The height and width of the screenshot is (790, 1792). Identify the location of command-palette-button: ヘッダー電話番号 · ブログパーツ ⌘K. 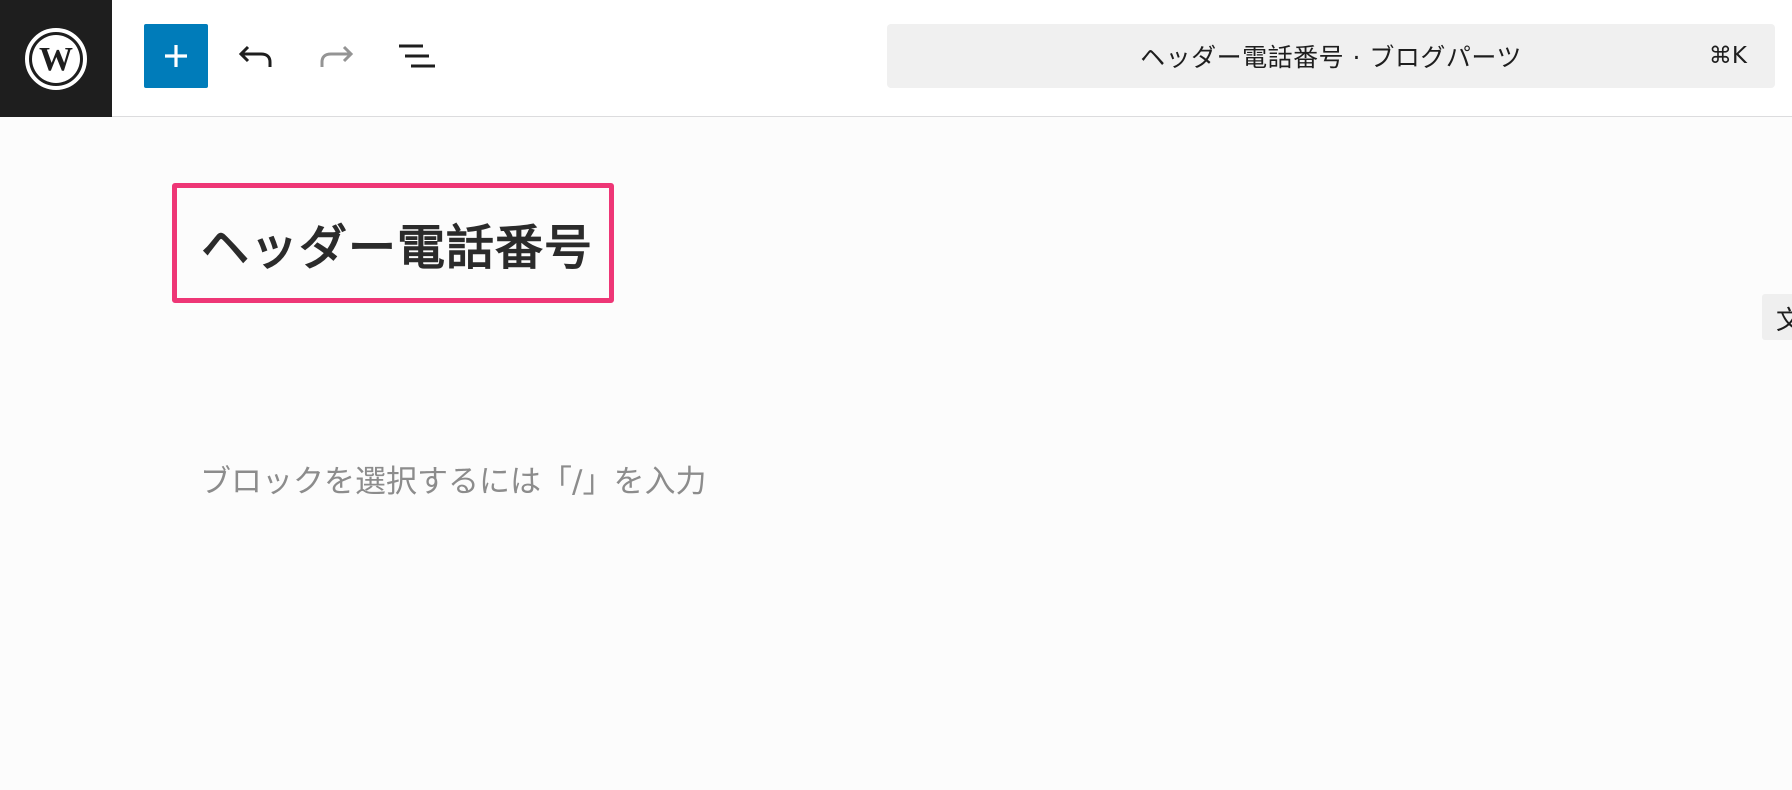
(1331, 56).